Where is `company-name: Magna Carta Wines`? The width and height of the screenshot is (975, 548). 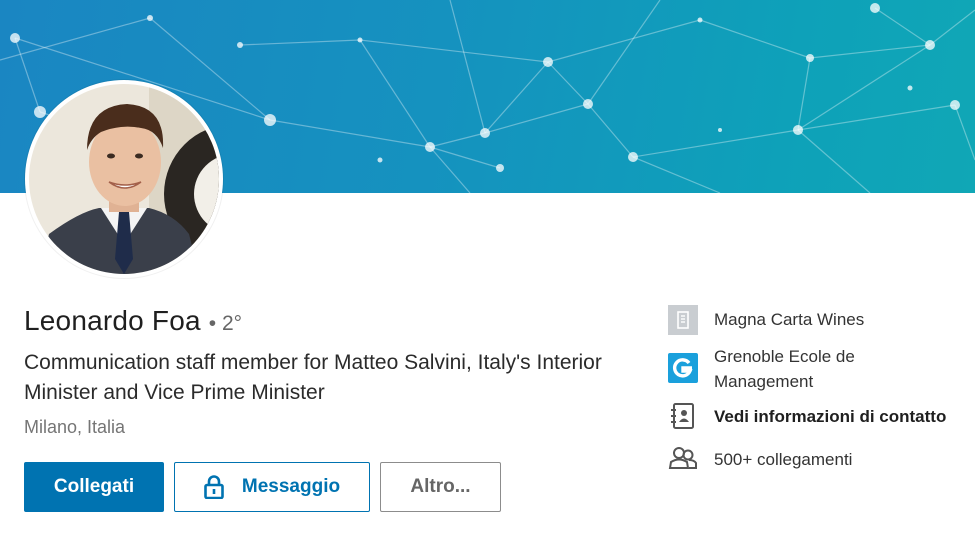
company-name: Magna Carta Wines is located at coordinates (789, 319).